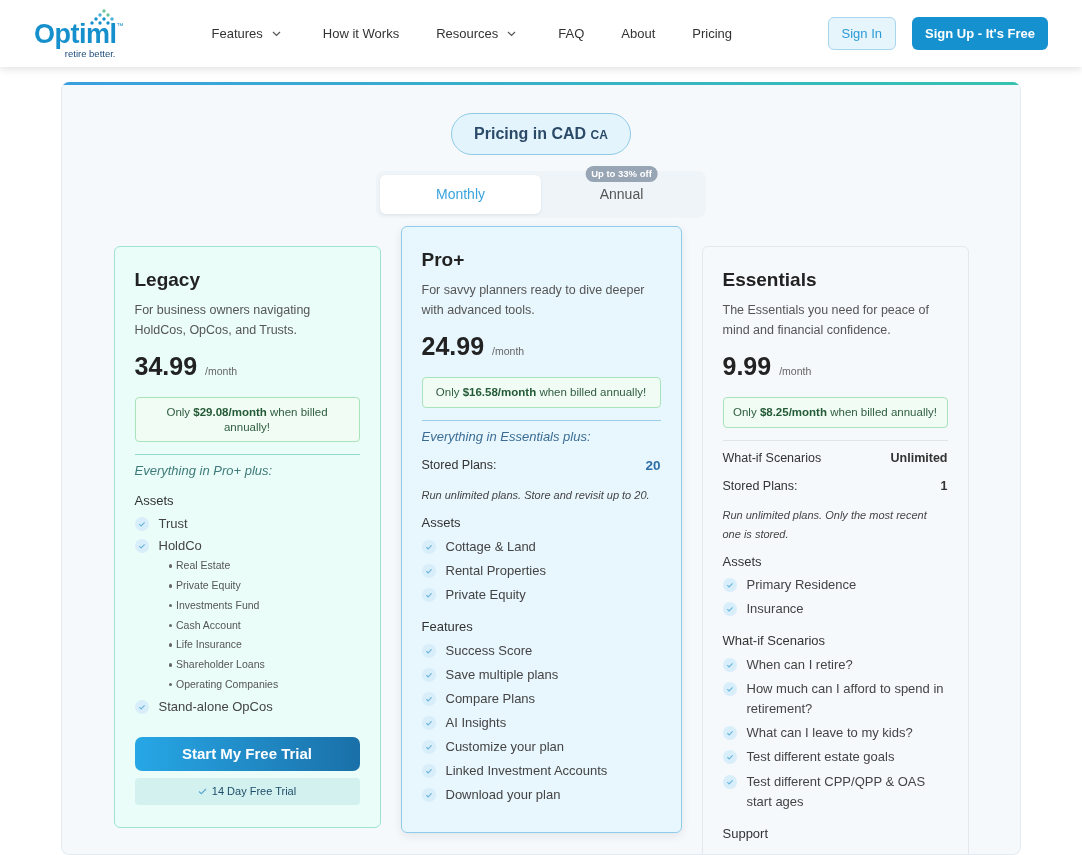 Image resolution: width=1082 pixels, height=855 pixels. What do you see at coordinates (820, 757) in the screenshot?
I see `feature-item: Test different estate goals` at bounding box center [820, 757].